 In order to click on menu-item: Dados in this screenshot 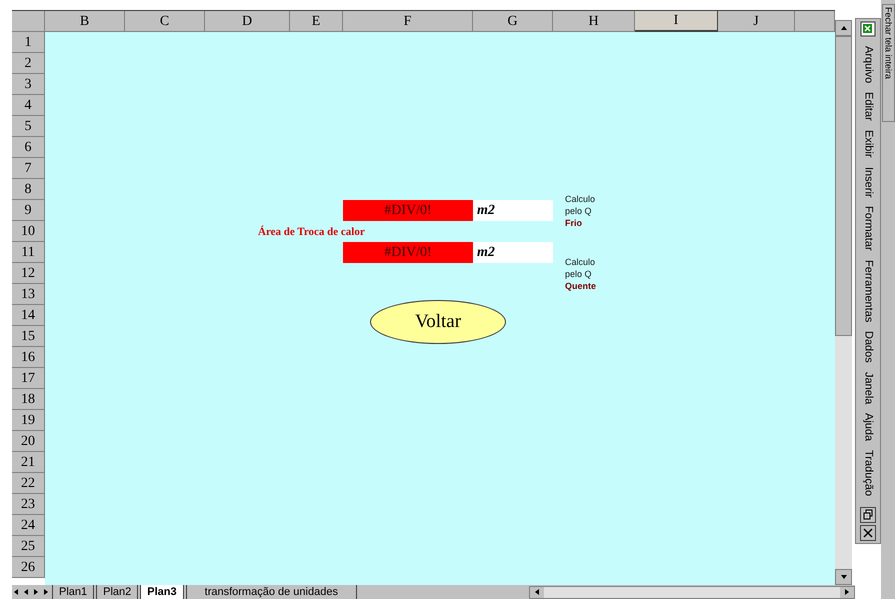, I will do `click(868, 347)`.